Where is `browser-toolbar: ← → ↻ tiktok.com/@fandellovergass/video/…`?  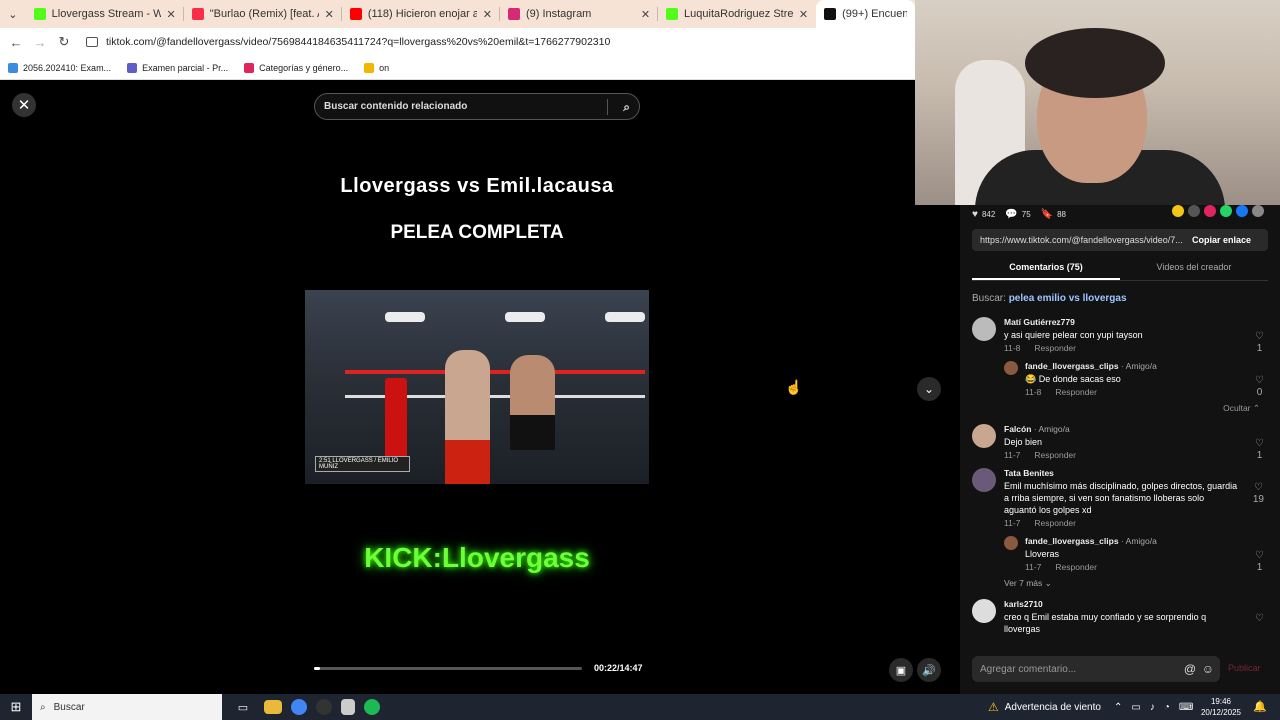 browser-toolbar: ← → ↻ tiktok.com/@fandellovergass/video/… is located at coordinates (457, 42).